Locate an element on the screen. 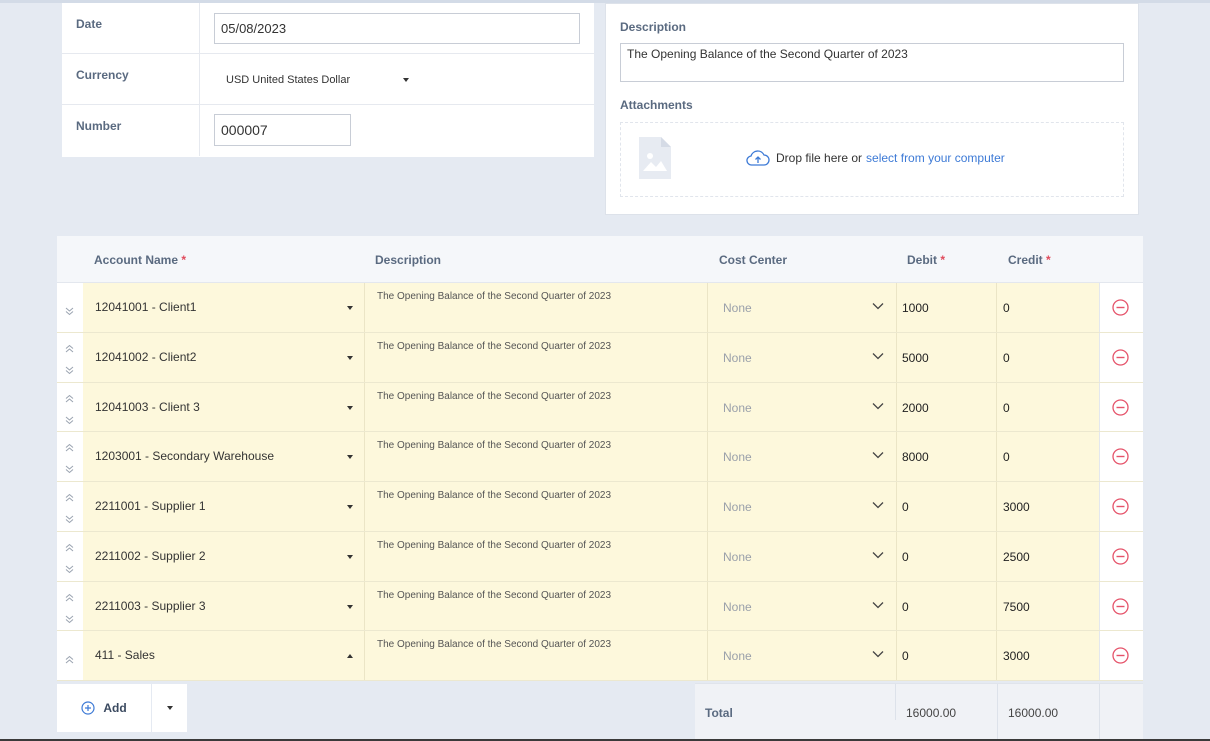  debit-value: 5000 is located at coordinates (915, 357).